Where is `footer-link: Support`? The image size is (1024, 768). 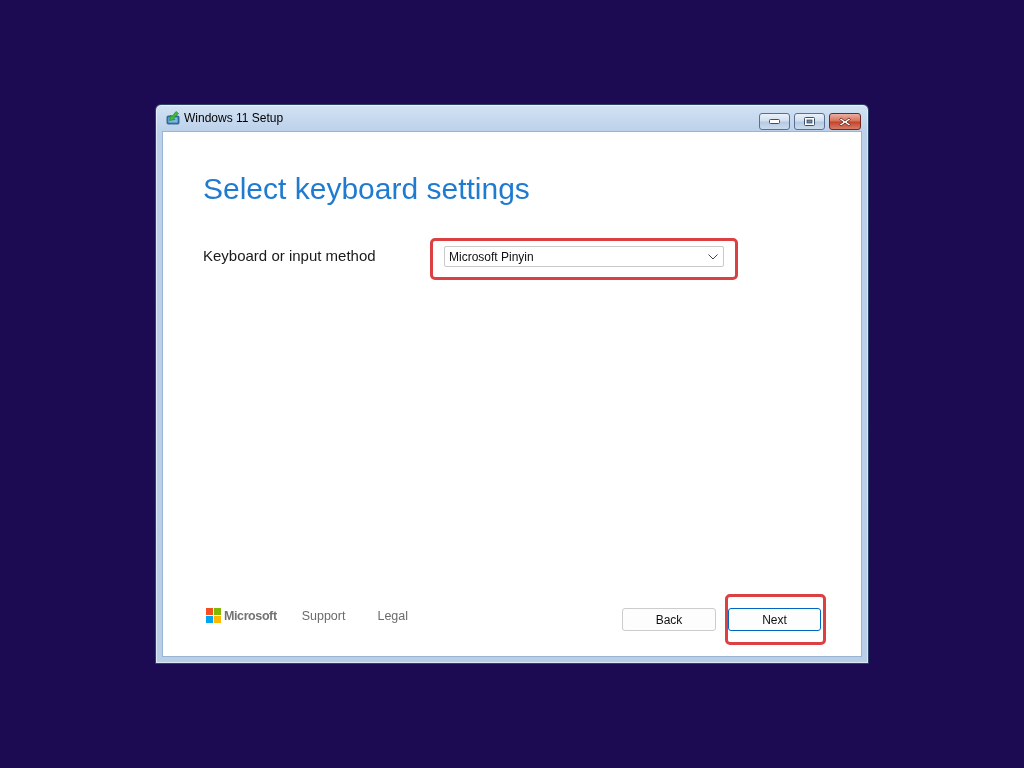
footer-link: Support is located at coordinates (323, 615).